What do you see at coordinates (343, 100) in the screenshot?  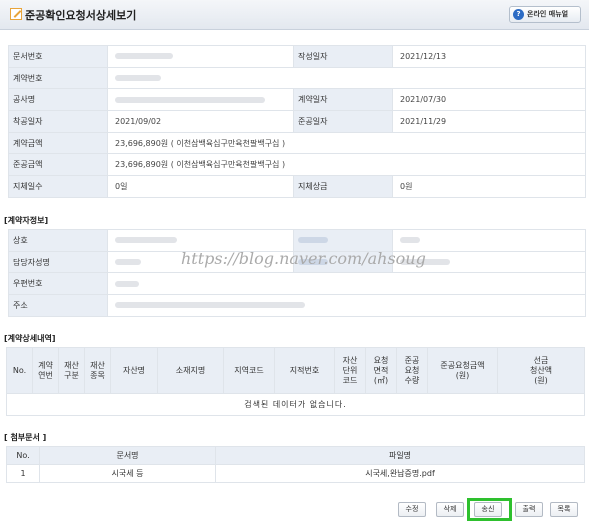 I see `contract-date-label: 계약일자` at bounding box center [343, 100].